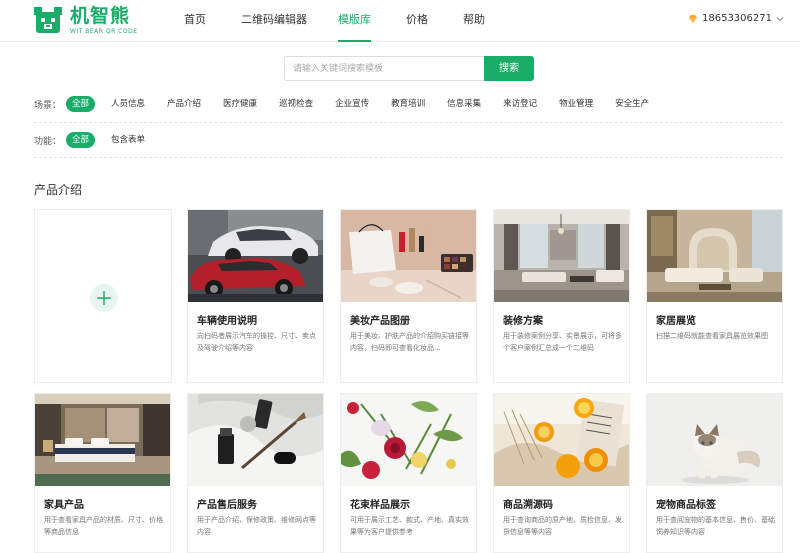  What do you see at coordinates (523, 321) in the screenshot?
I see `card-title: 装修方案` at bounding box center [523, 321].